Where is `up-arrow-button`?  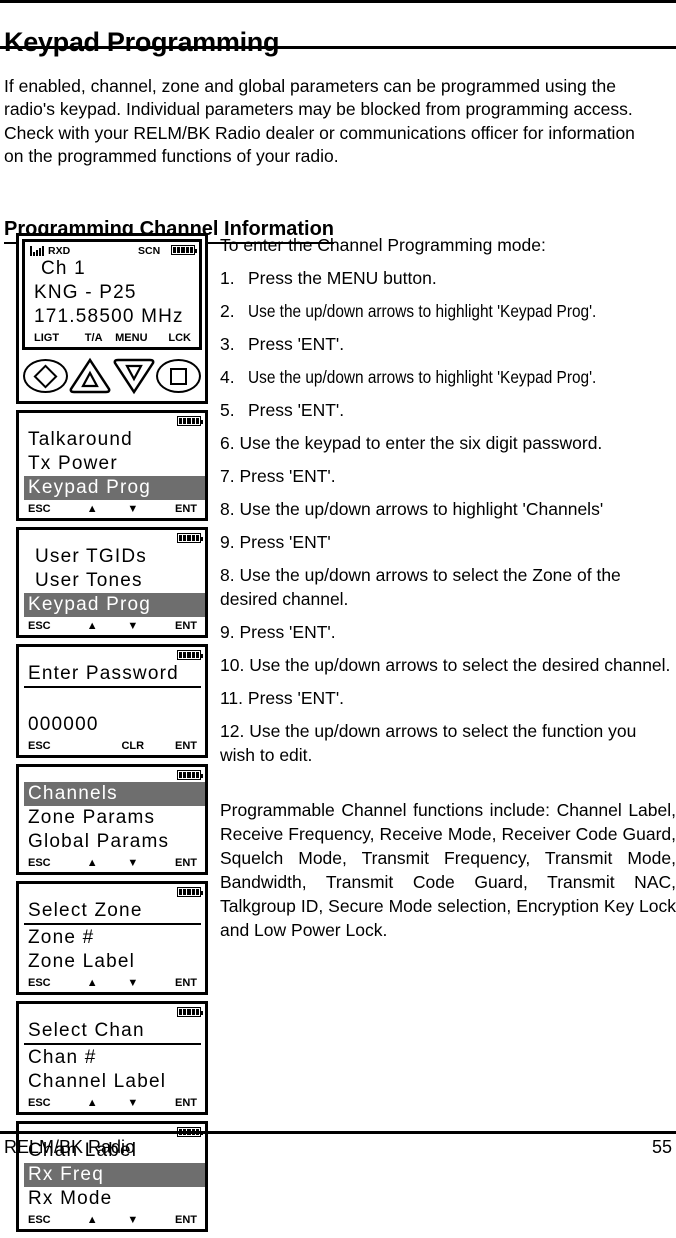
up-arrow-button is located at coordinates (90, 376).